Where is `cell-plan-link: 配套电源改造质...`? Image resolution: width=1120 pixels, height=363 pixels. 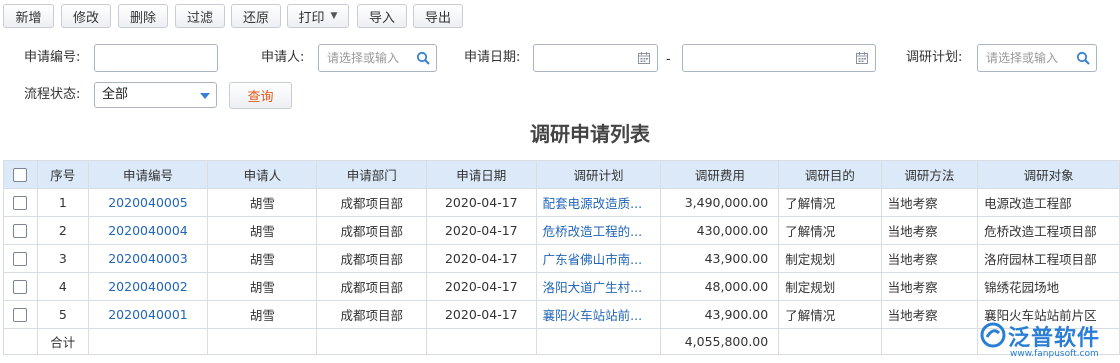 cell-plan-link: 配套电源改造质... is located at coordinates (598, 202).